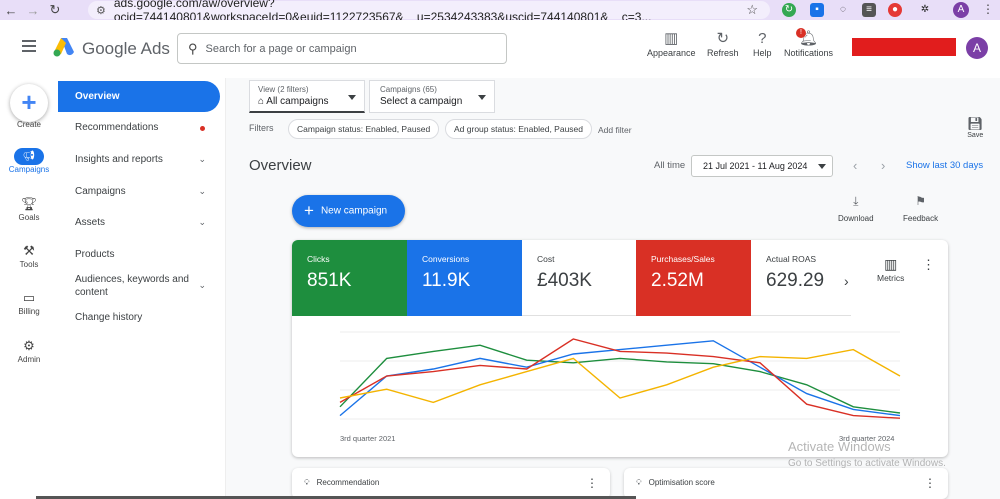  What do you see at coordinates (280, 165) in the screenshot?
I see `page-title: Overview` at bounding box center [280, 165].